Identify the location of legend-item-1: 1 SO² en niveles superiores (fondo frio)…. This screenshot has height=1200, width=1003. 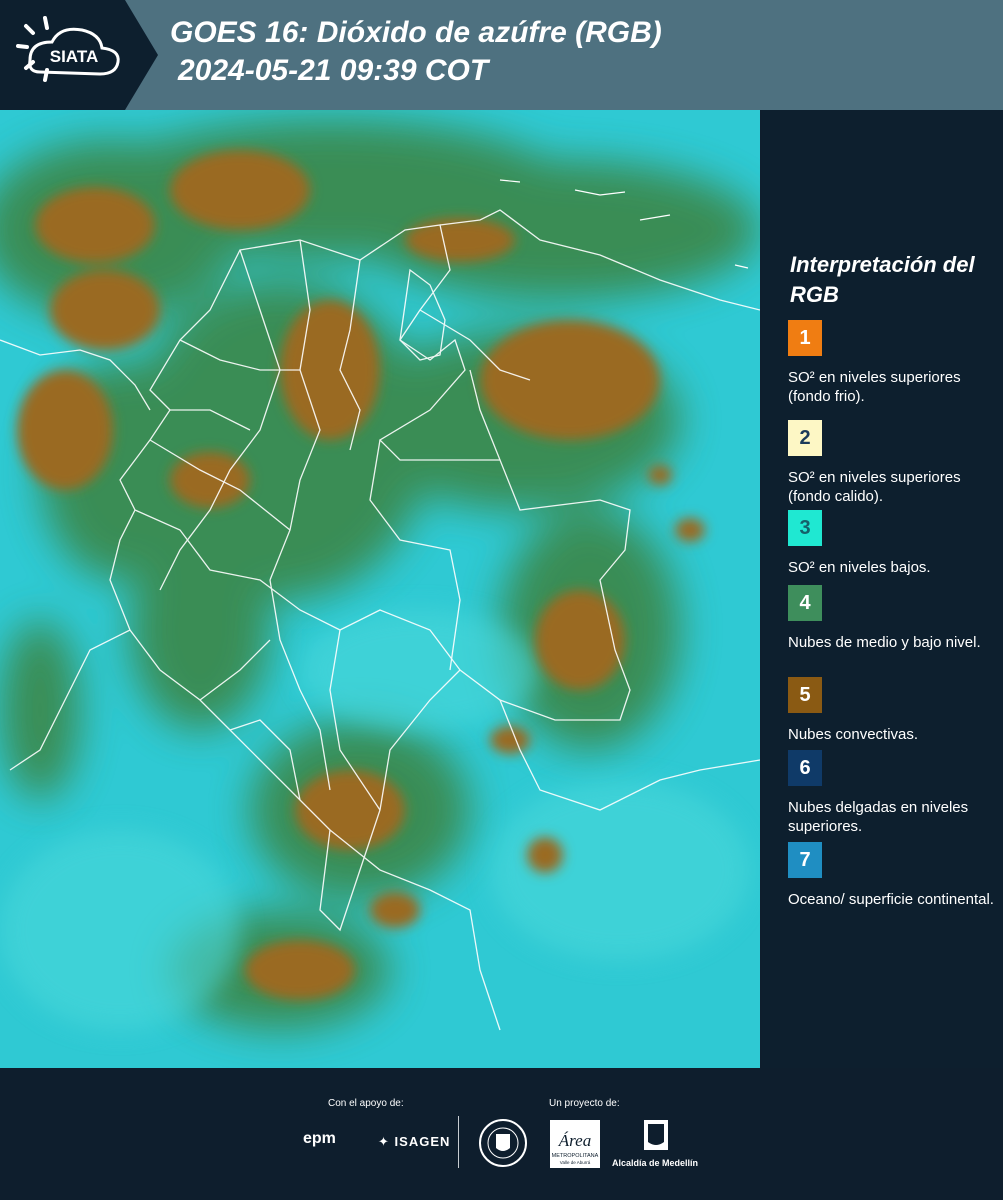
(893, 363).